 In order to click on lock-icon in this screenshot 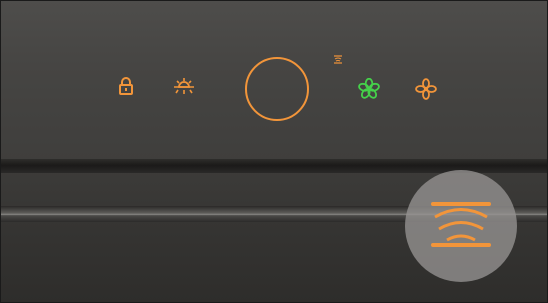, I will do `click(126, 86)`.